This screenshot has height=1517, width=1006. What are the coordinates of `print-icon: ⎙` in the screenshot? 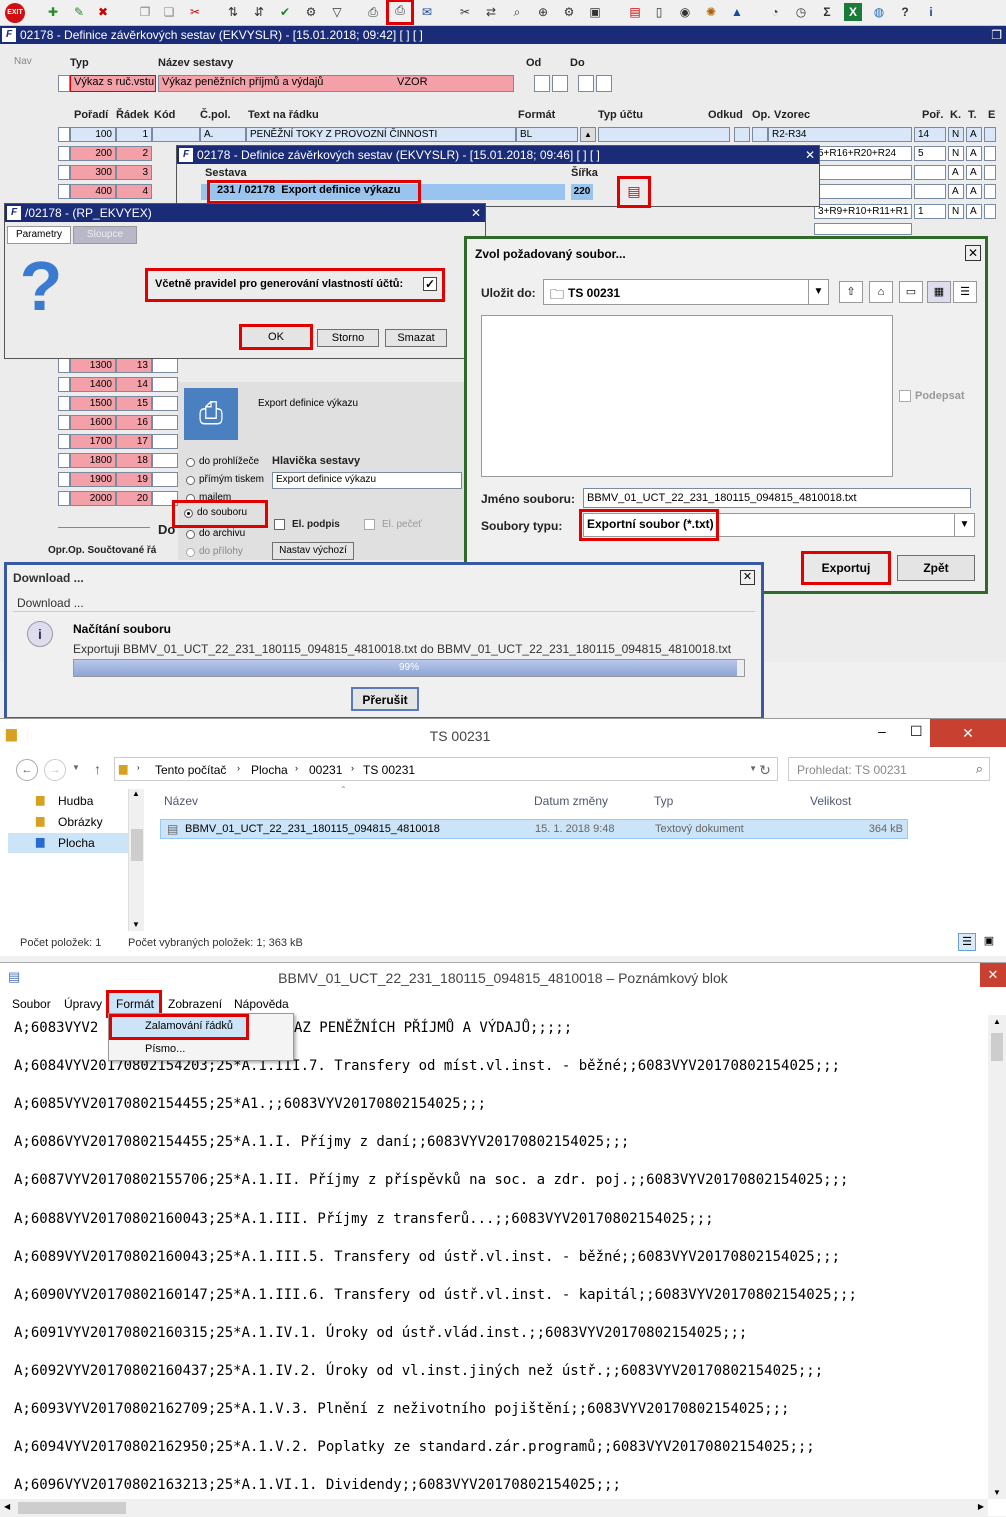 It's located at (373, 12).